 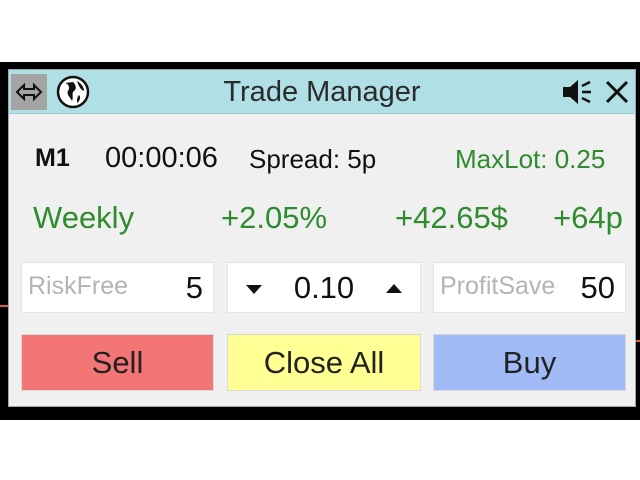 What do you see at coordinates (498, 286) in the screenshot?
I see `profitsave-label: ProfitSave` at bounding box center [498, 286].